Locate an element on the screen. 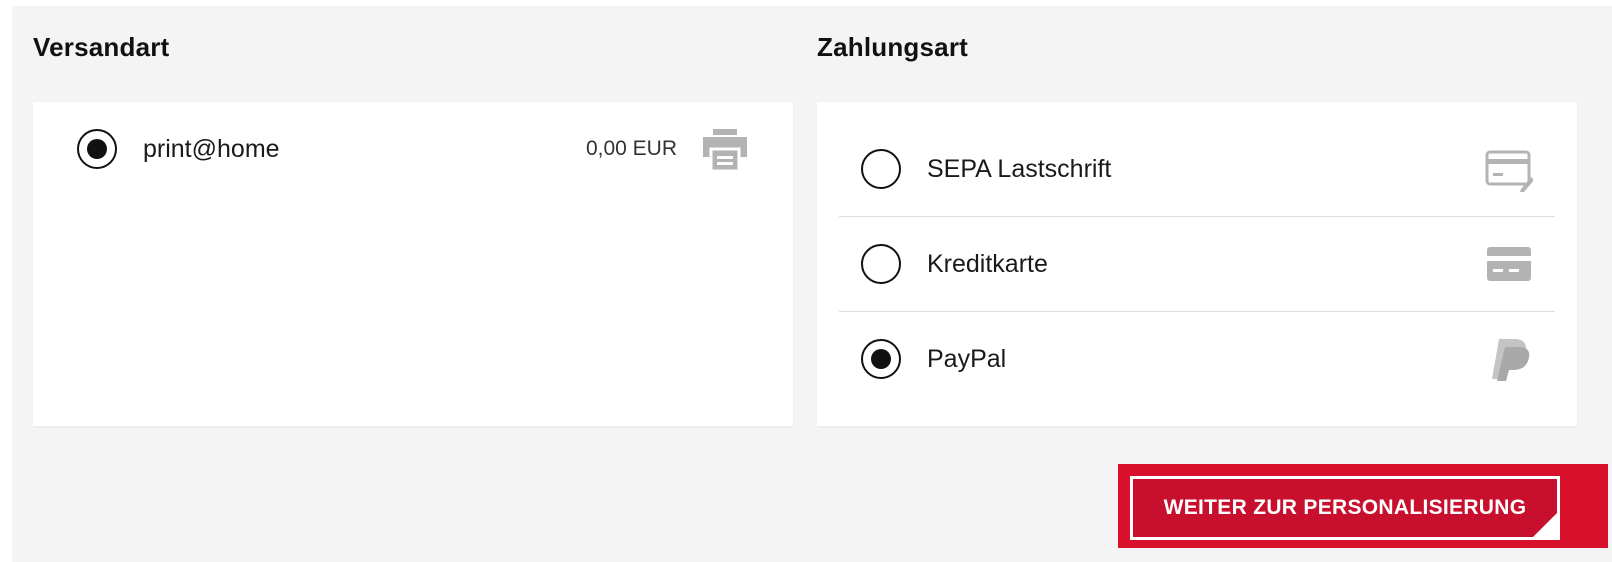 The image size is (1612, 562). payment-option-kreditkarte: Kreditkarte is located at coordinates (1197, 263).